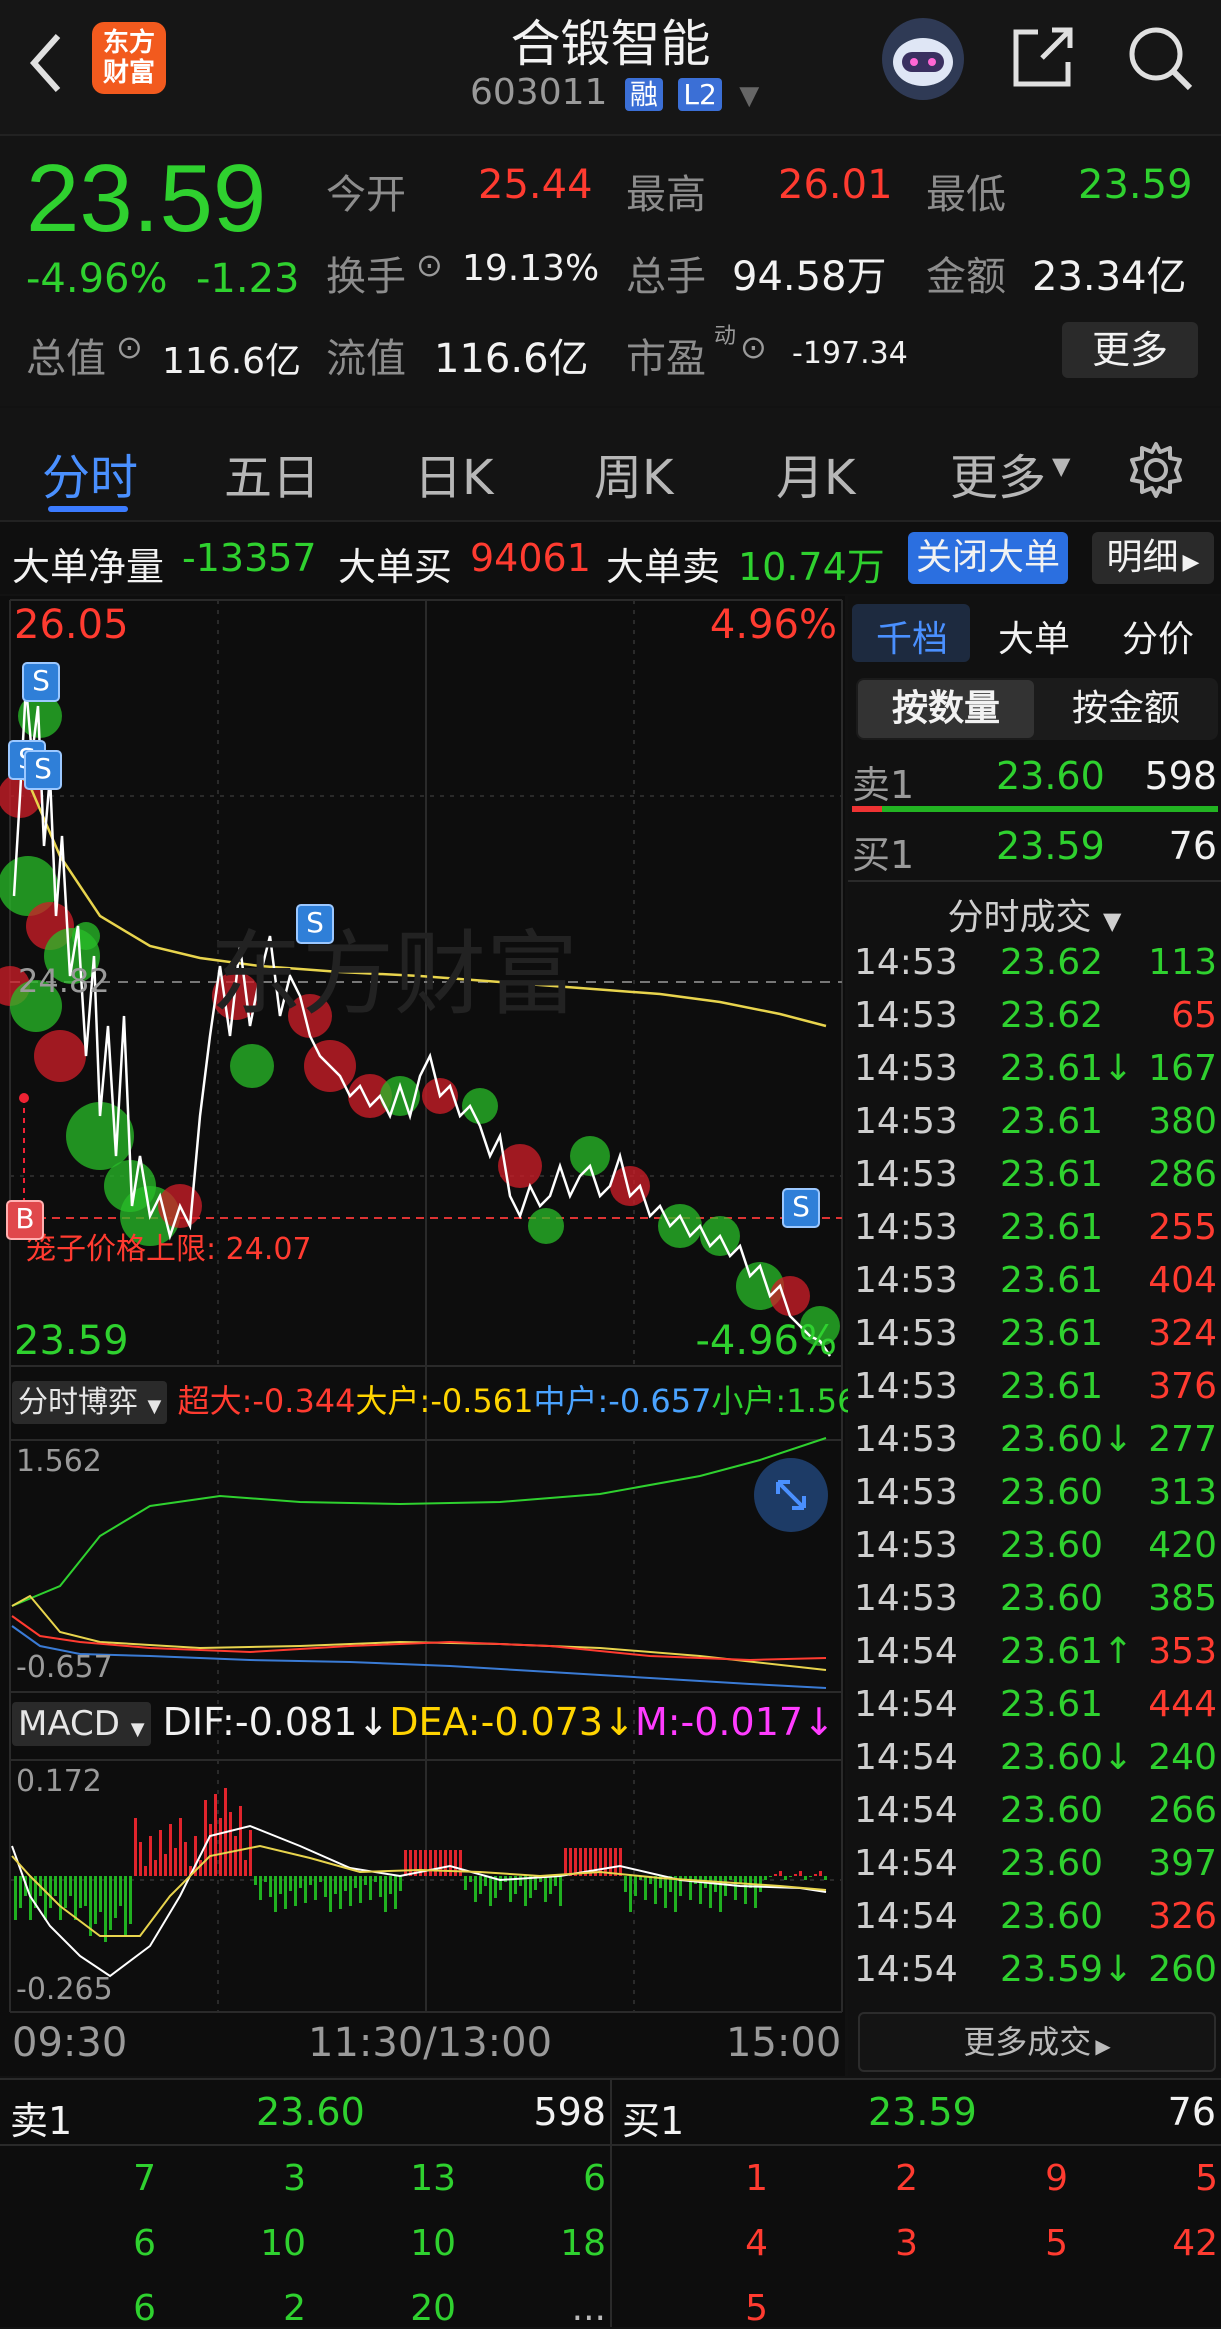 The height and width of the screenshot is (2329, 1221). Describe the element at coordinates (998, 473) in the screenshot. I see `tab-more: 更多` at that location.